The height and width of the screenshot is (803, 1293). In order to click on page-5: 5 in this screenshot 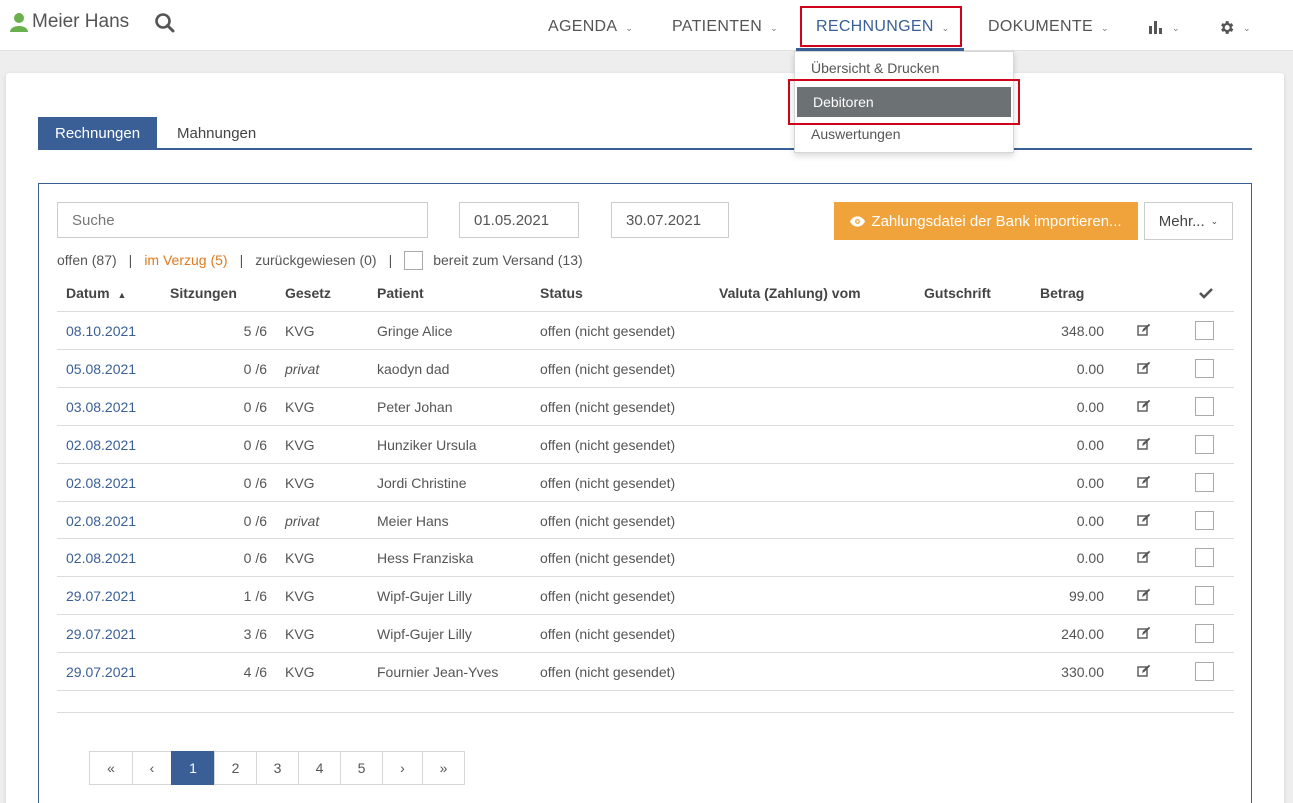, I will do `click(361, 768)`.